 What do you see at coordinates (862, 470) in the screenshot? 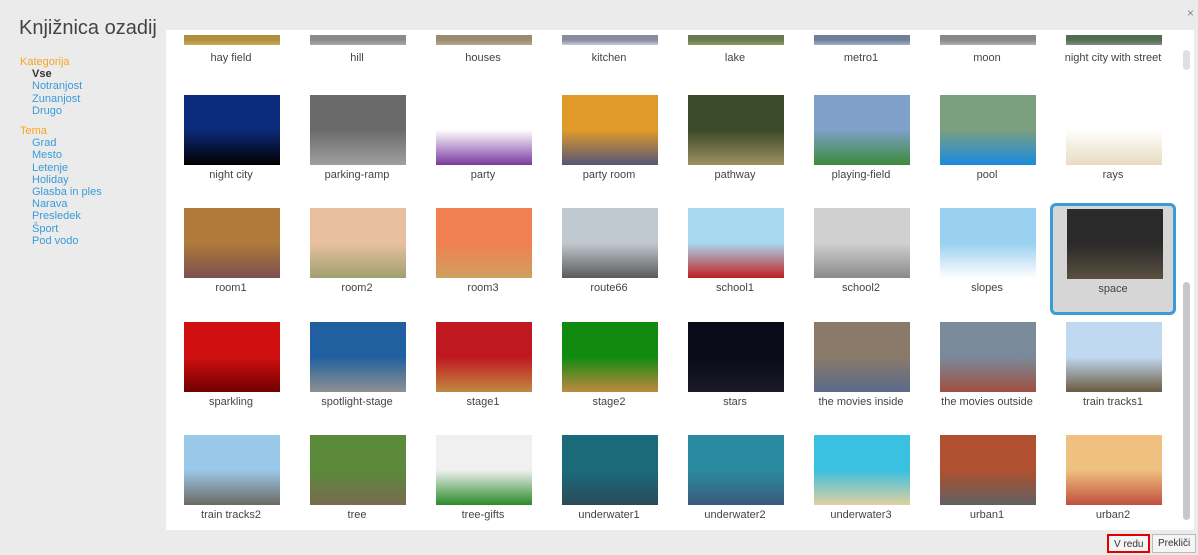
I see `underwater3-thumbnail` at bounding box center [862, 470].